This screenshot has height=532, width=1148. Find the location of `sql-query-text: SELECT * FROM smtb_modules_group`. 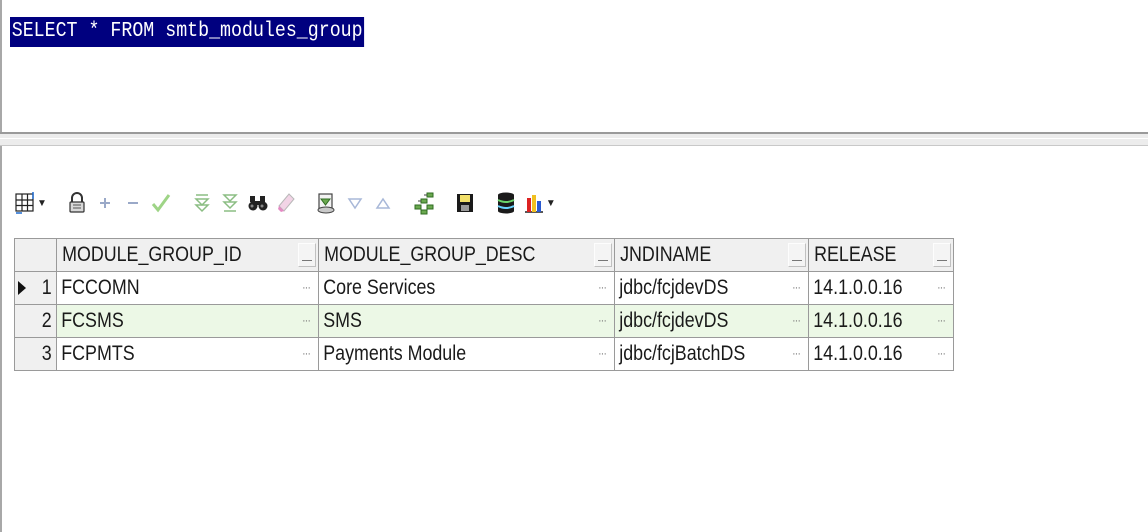

sql-query-text: SELECT * FROM smtb_modules_group is located at coordinates (187, 32).